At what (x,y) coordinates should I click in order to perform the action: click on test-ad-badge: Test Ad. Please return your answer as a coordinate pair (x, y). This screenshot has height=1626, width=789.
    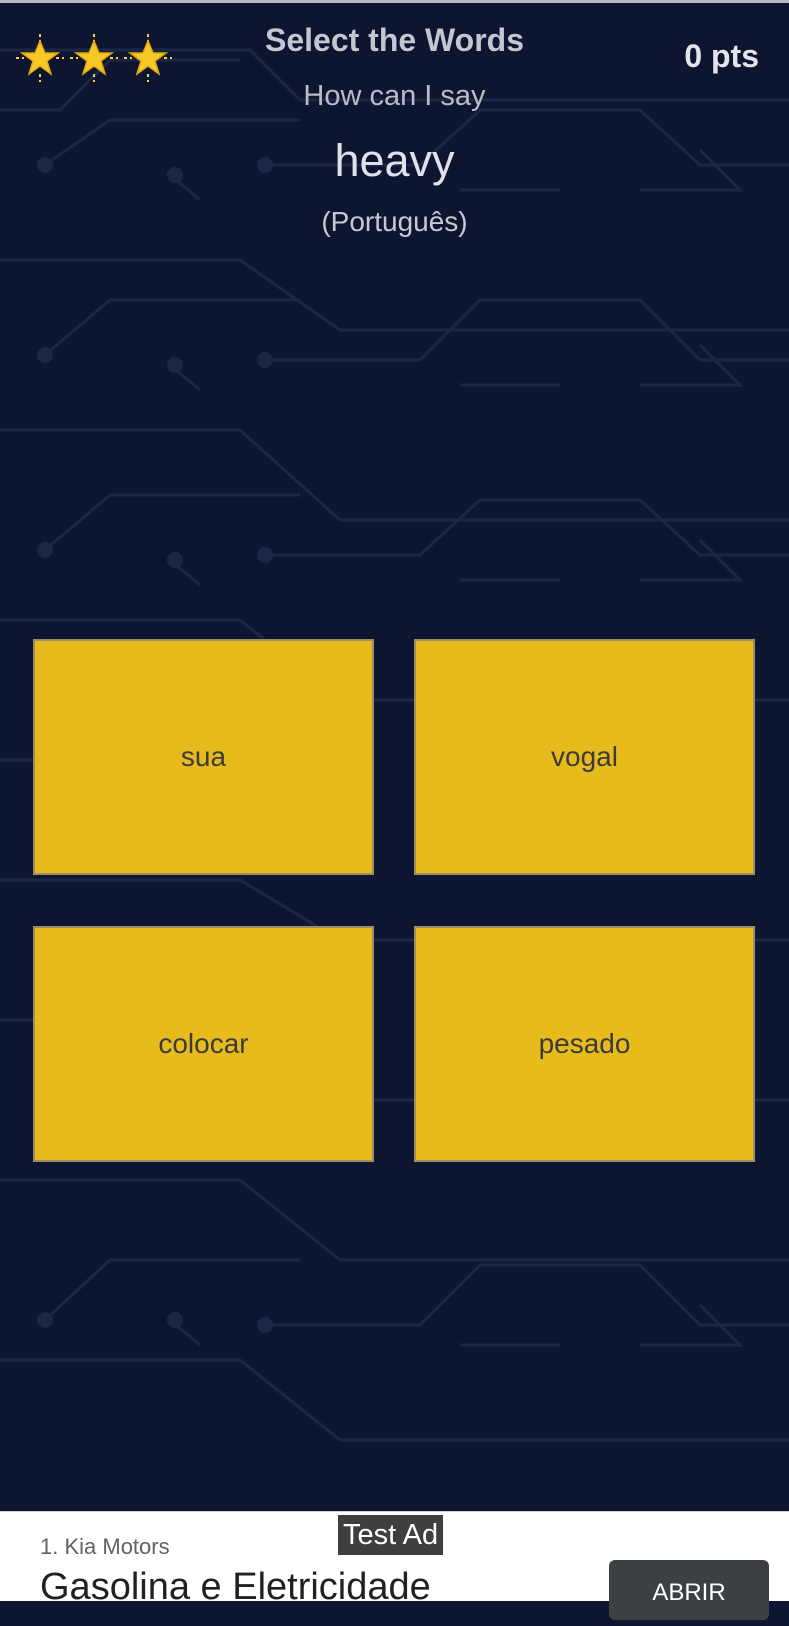
    Looking at the image, I should click on (391, 1535).